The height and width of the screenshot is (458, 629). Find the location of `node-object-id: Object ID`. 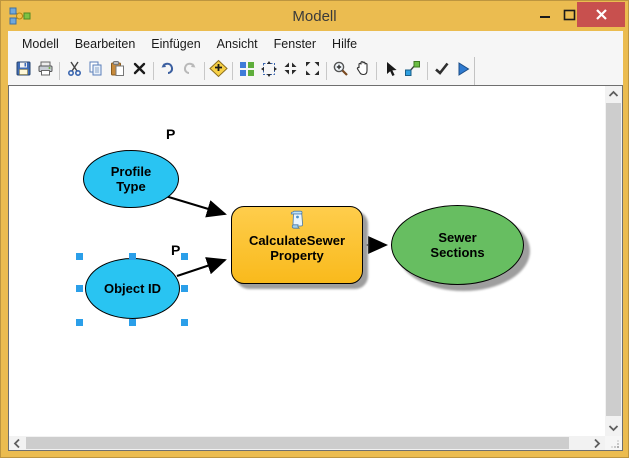

node-object-id: Object ID is located at coordinates (132, 288).